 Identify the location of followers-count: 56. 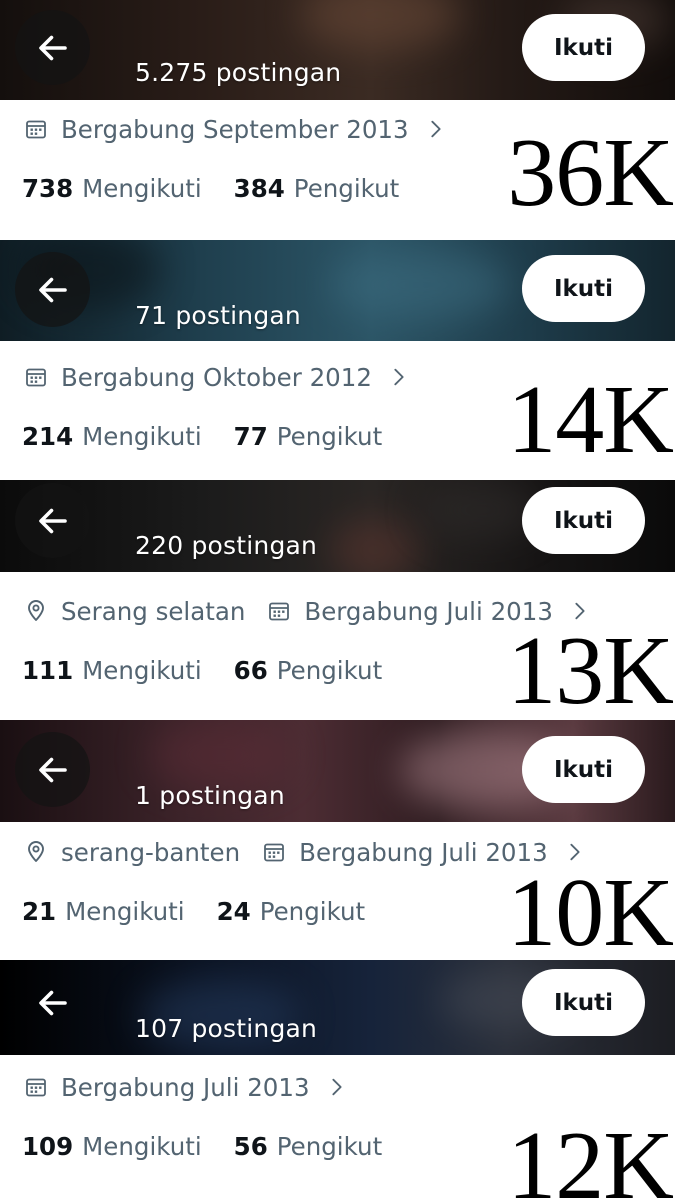
(250, 1146).